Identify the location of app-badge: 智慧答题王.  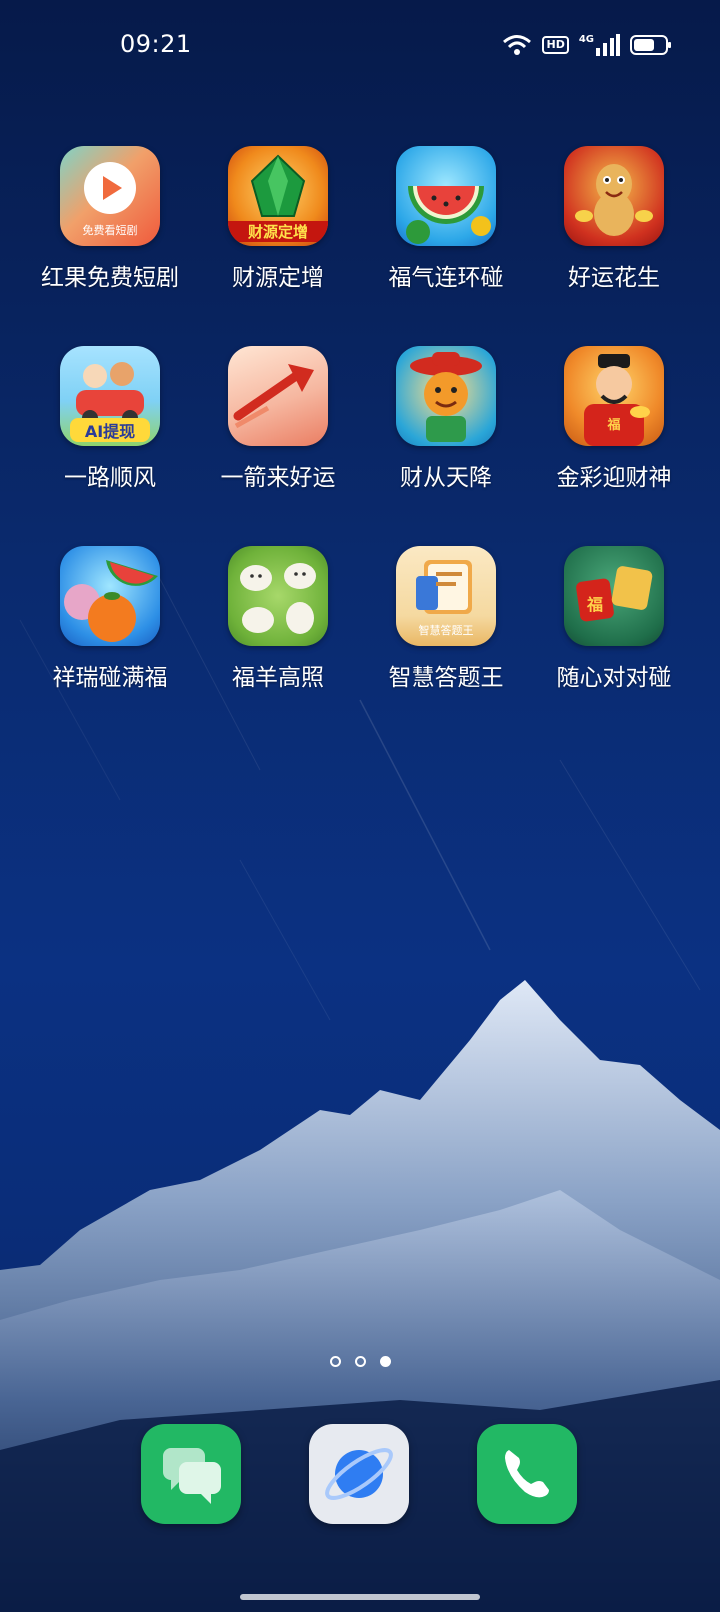
(446, 630).